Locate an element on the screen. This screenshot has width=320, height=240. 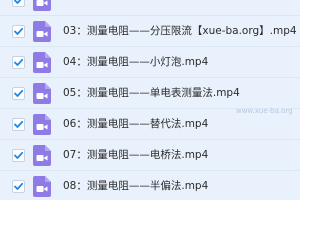
file-name: 06：测量电阻——替代法.mp4 is located at coordinates (136, 124).